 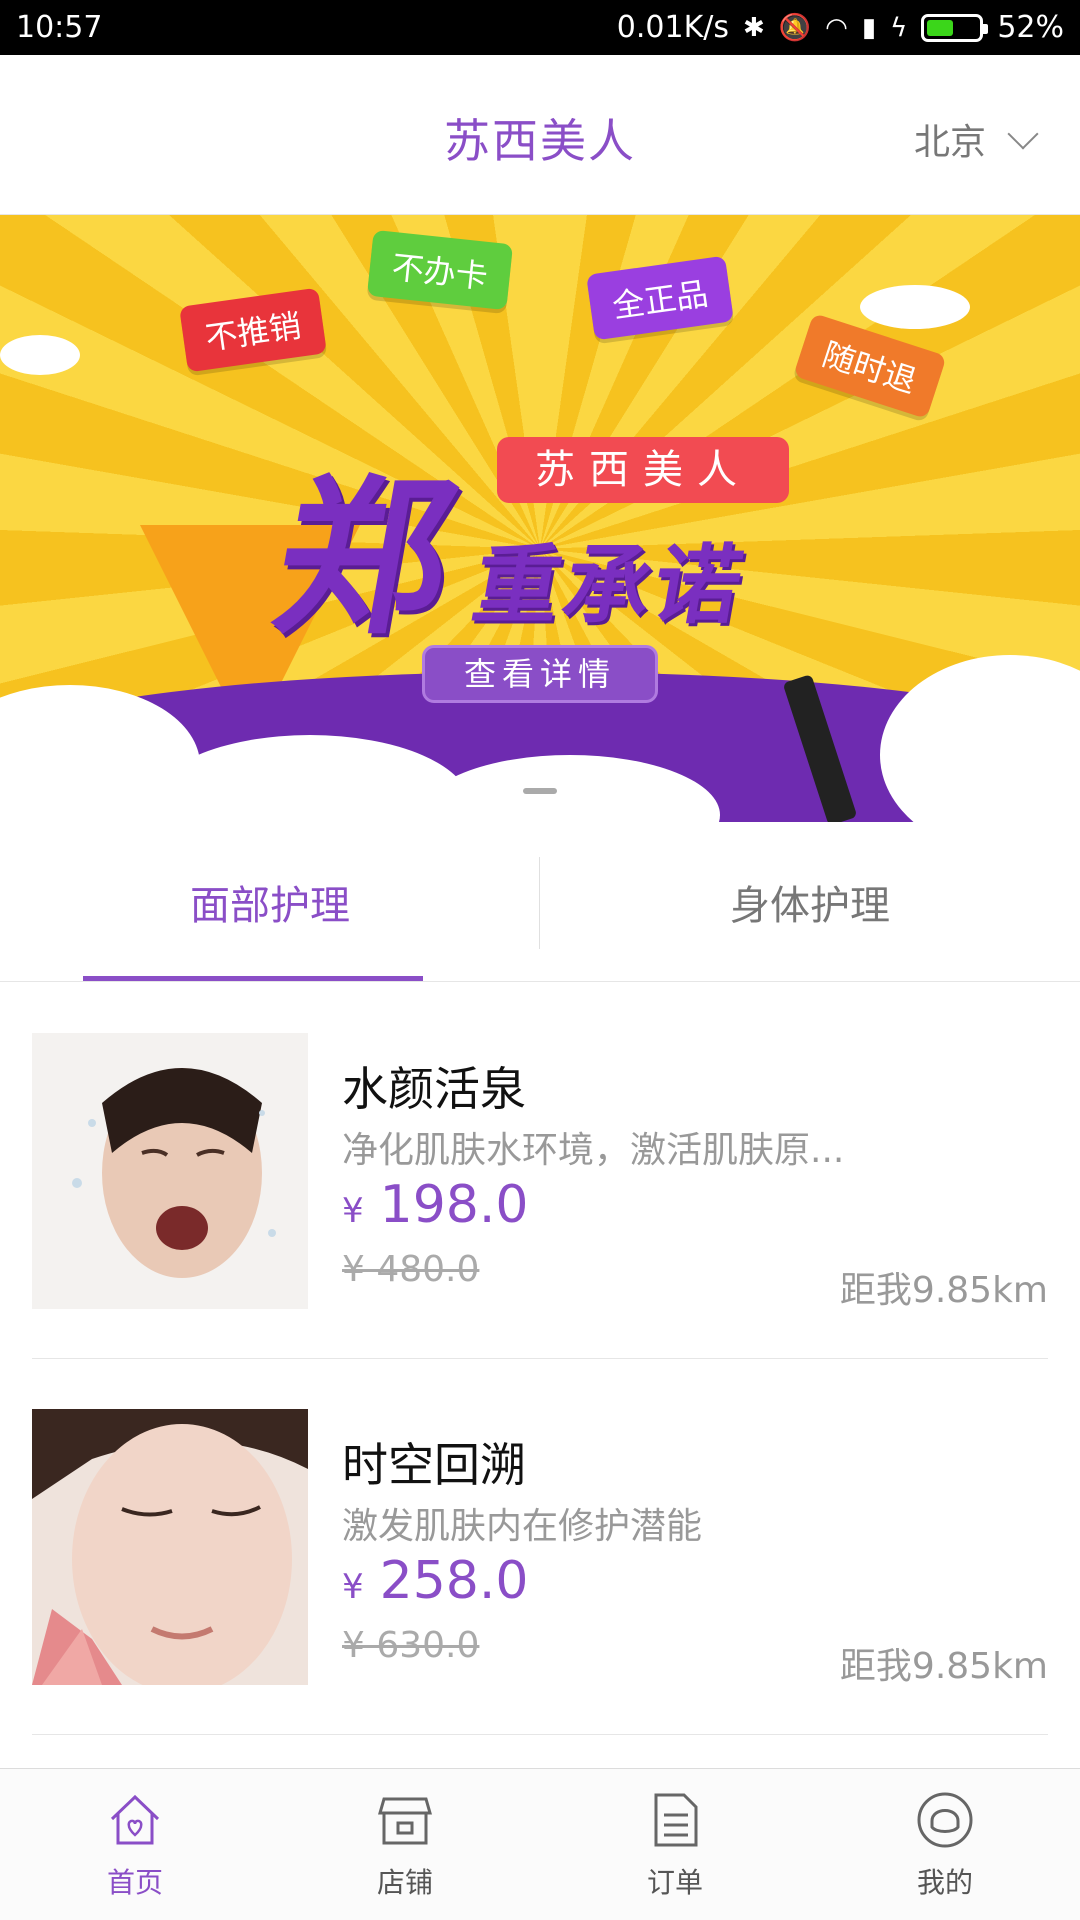 I want to click on battery-percent: 52%, so click(x=1030, y=27).